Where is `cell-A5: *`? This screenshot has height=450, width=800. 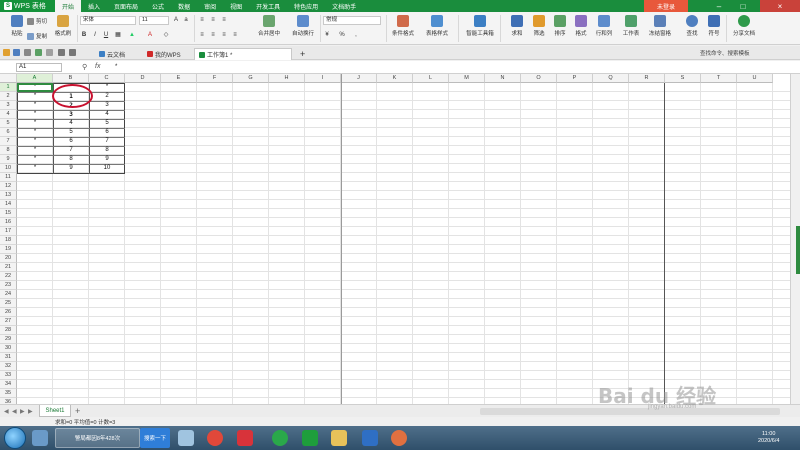 cell-A5: * is located at coordinates (35, 123).